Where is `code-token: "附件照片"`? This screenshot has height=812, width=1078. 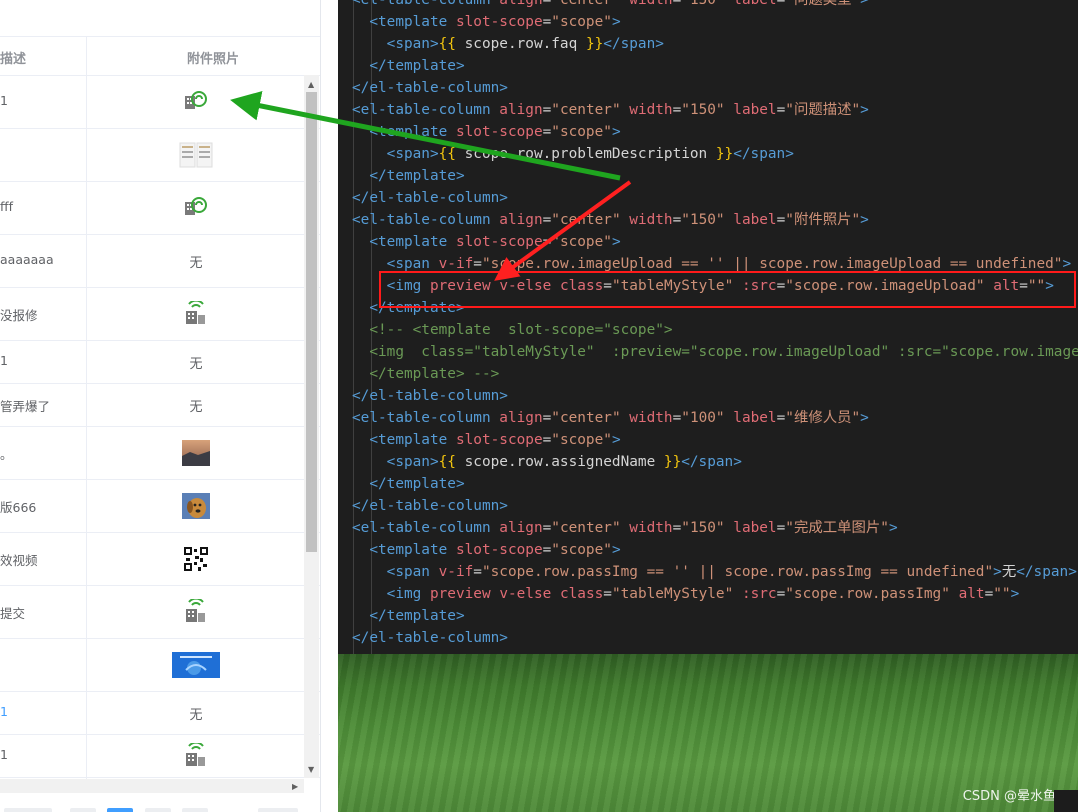
code-token: "附件照片" is located at coordinates (823, 220).